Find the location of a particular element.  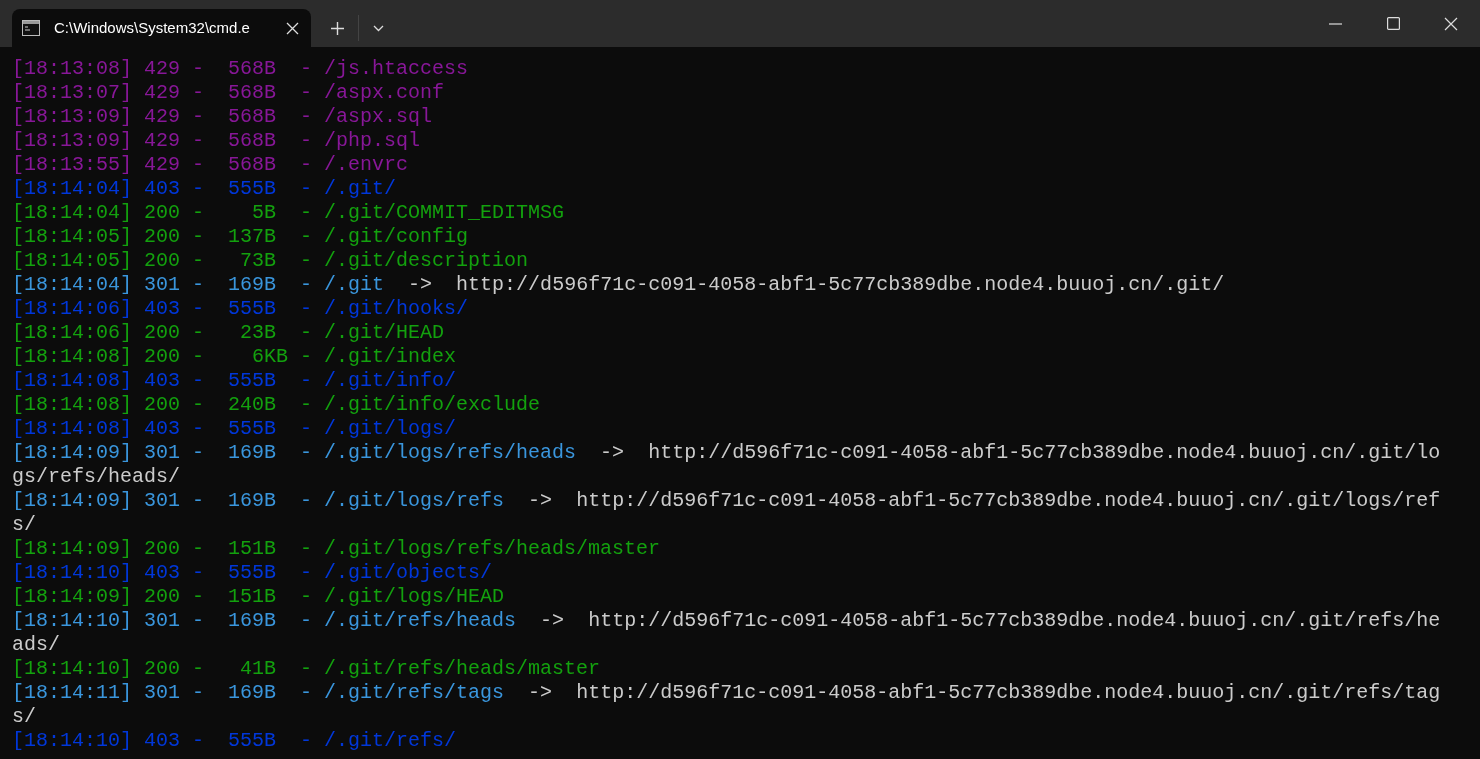

log-line: [18:14:05] 200 - 137B - /.git/config is located at coordinates (241, 237).